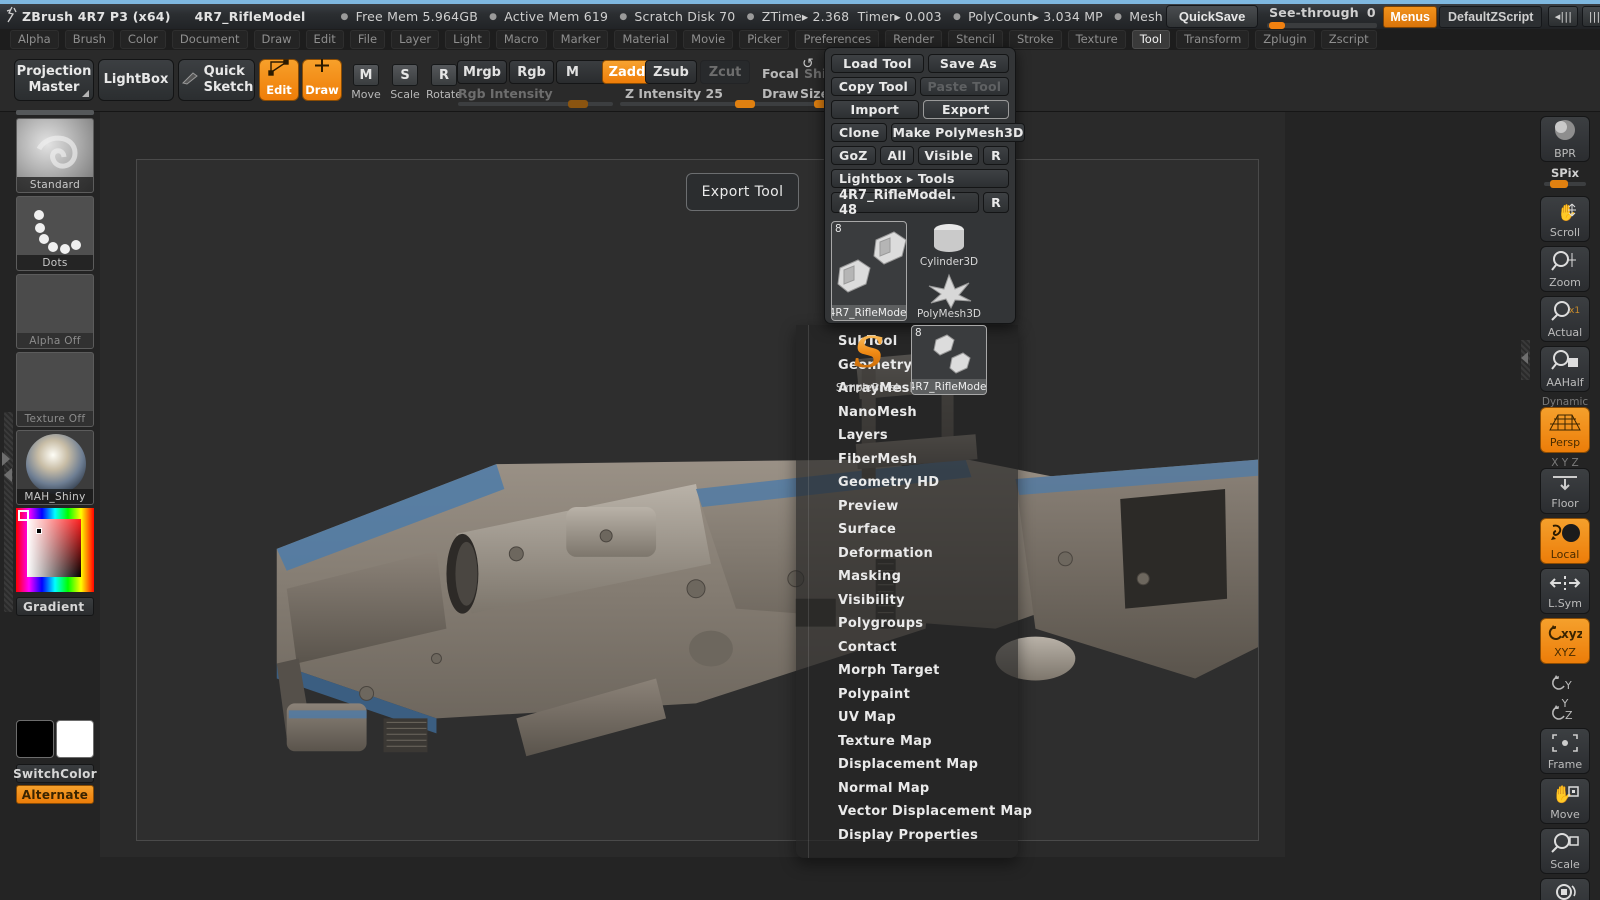 This screenshot has width=1600, height=900. I want to click on goz-visible-button: Visible, so click(949, 155).